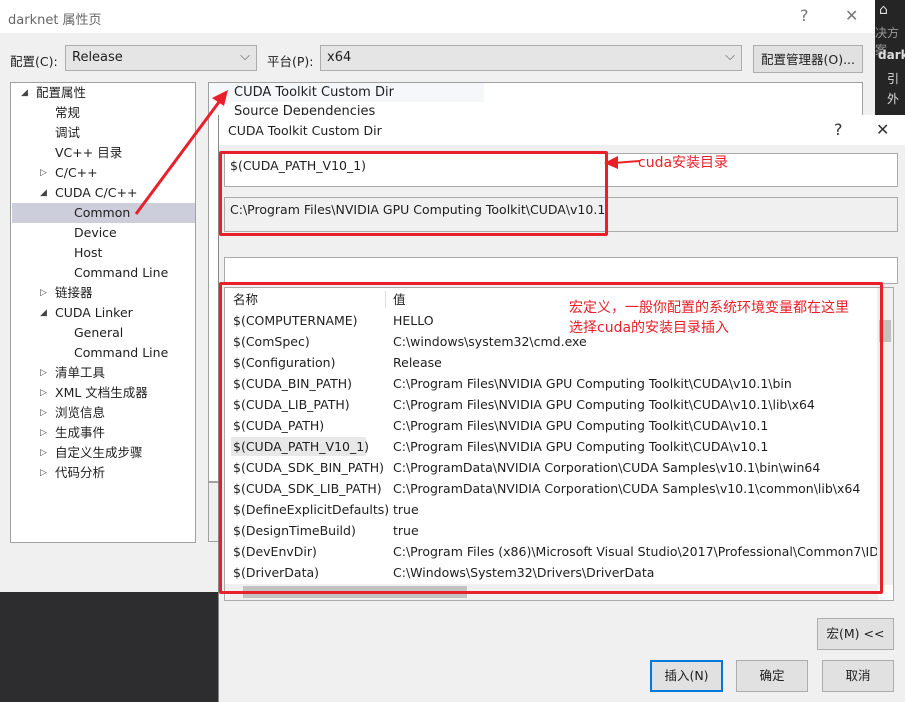 Image resolution: width=905 pixels, height=702 pixels. I want to click on annotation-install-dir: cuda安装目录, so click(683, 163).